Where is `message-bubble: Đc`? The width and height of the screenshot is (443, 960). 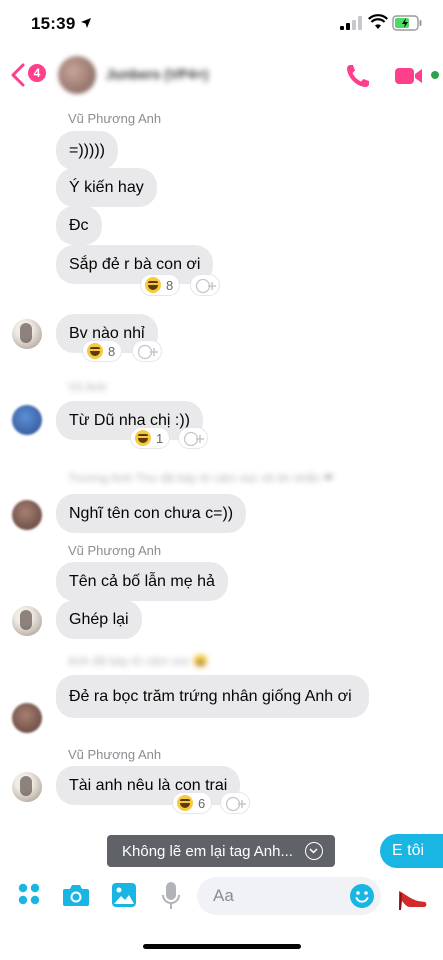 message-bubble: Đc is located at coordinates (79, 225).